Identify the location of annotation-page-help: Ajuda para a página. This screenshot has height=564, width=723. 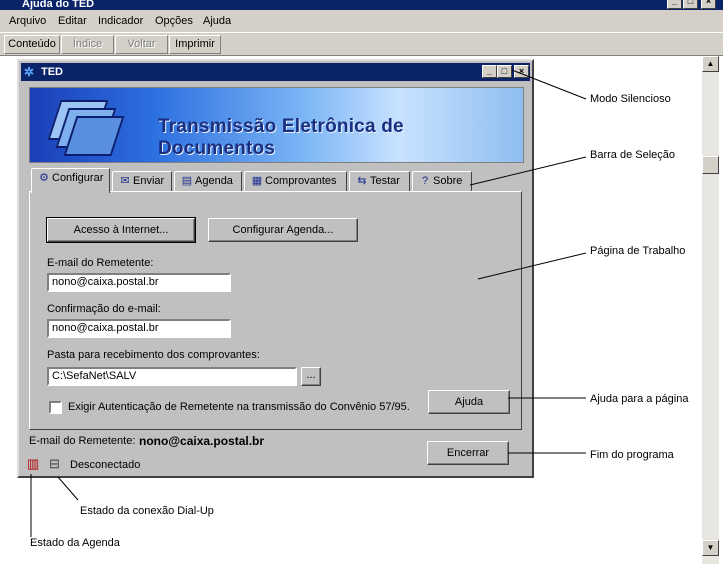
(639, 399).